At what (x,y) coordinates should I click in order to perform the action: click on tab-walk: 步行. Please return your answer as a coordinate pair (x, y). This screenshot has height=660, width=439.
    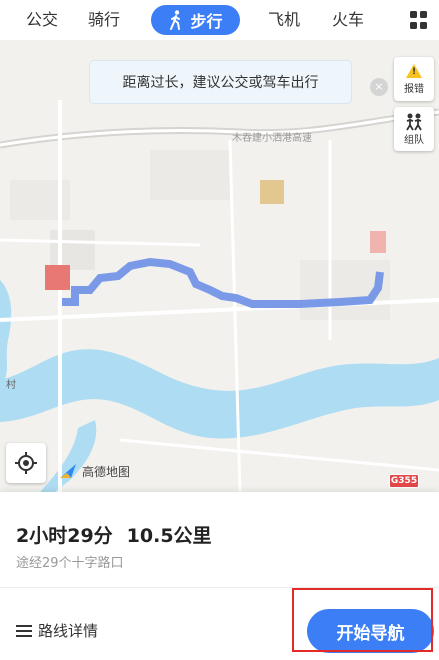
    Looking at the image, I should click on (195, 20).